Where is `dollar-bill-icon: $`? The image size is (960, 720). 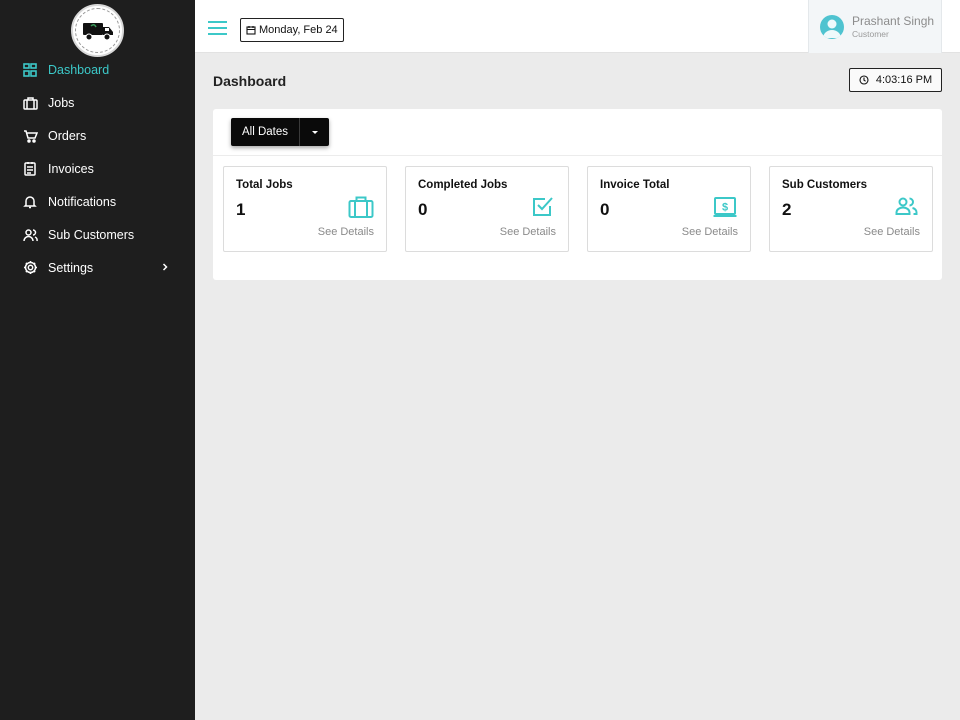 dollar-bill-icon: $ is located at coordinates (725, 207).